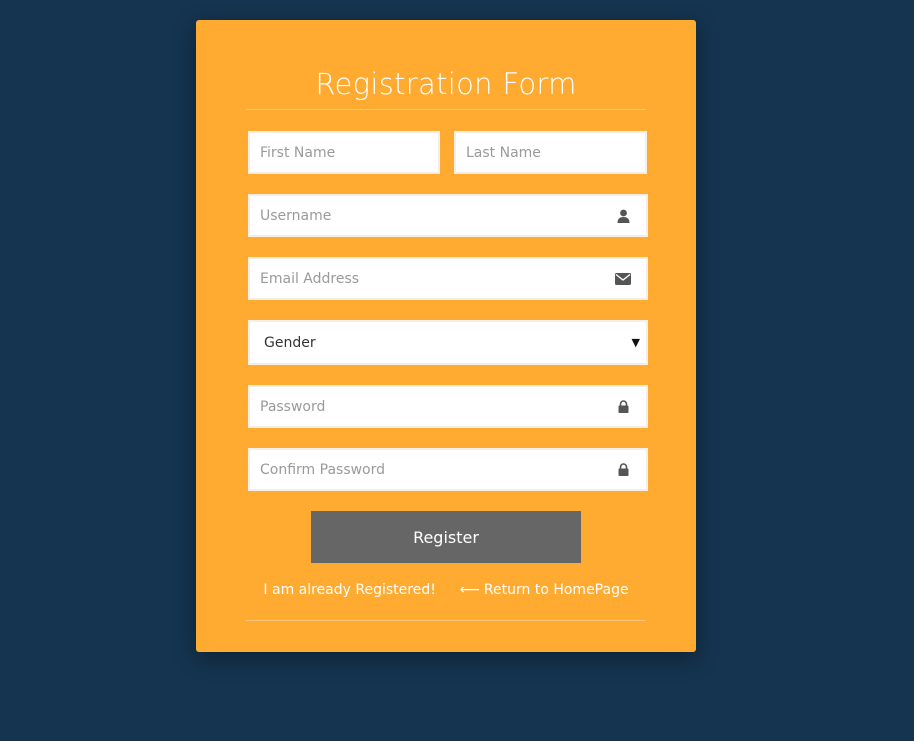 The height and width of the screenshot is (741, 914). What do you see at coordinates (469, 590) in the screenshot?
I see `arrow-left-icon: ⟵` at bounding box center [469, 590].